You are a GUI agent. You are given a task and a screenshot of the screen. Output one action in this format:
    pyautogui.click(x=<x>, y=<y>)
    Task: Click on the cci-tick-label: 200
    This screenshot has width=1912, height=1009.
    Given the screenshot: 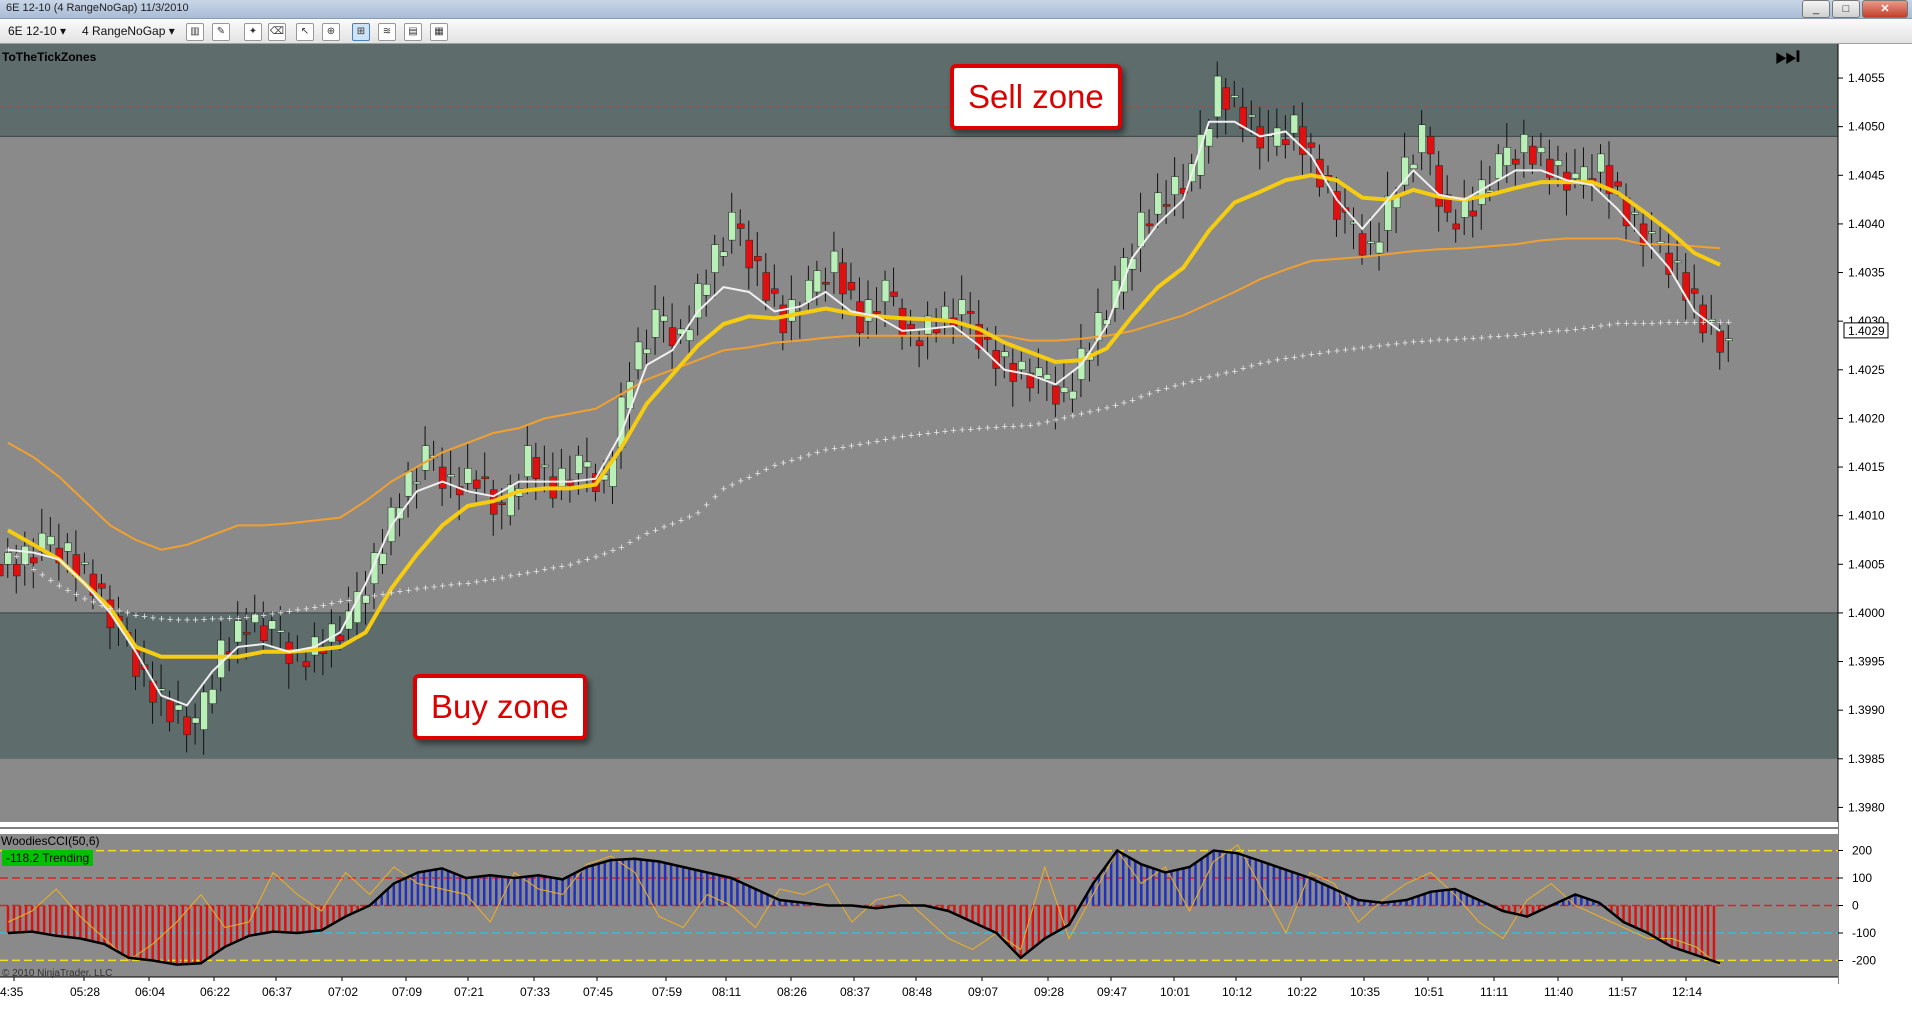 What is the action you would take?
    pyautogui.click(x=1862, y=851)
    